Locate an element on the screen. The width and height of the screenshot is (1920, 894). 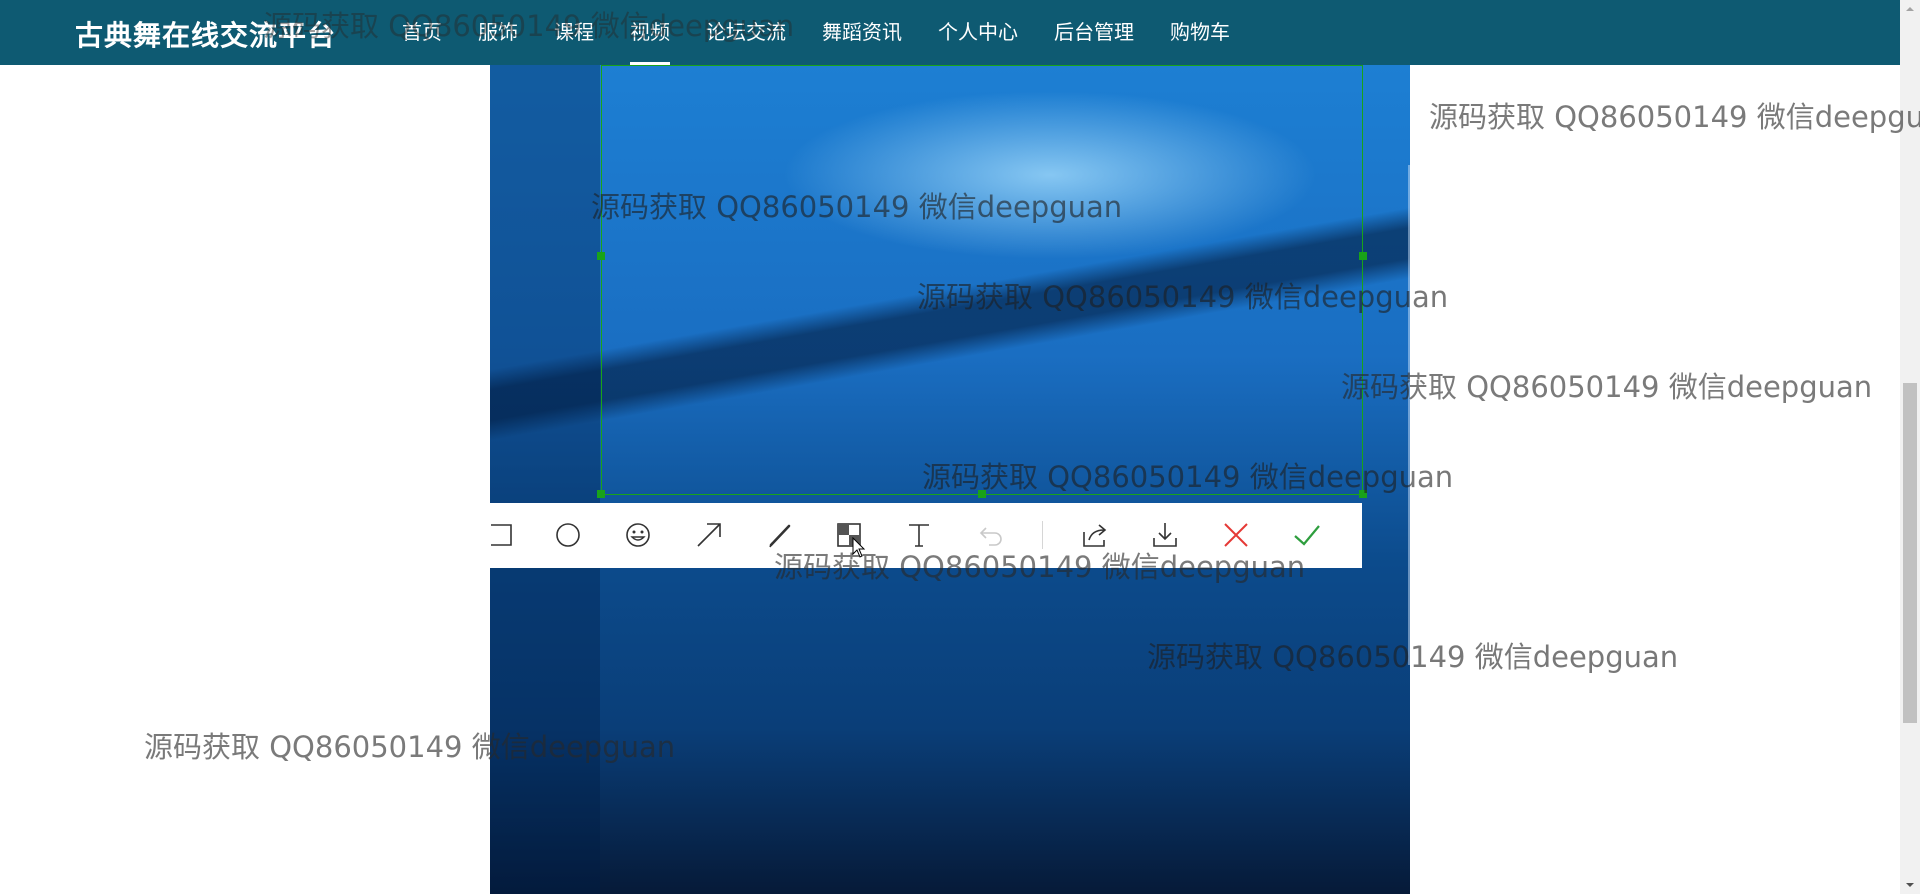
undo-icon is located at coordinates (990, 536).